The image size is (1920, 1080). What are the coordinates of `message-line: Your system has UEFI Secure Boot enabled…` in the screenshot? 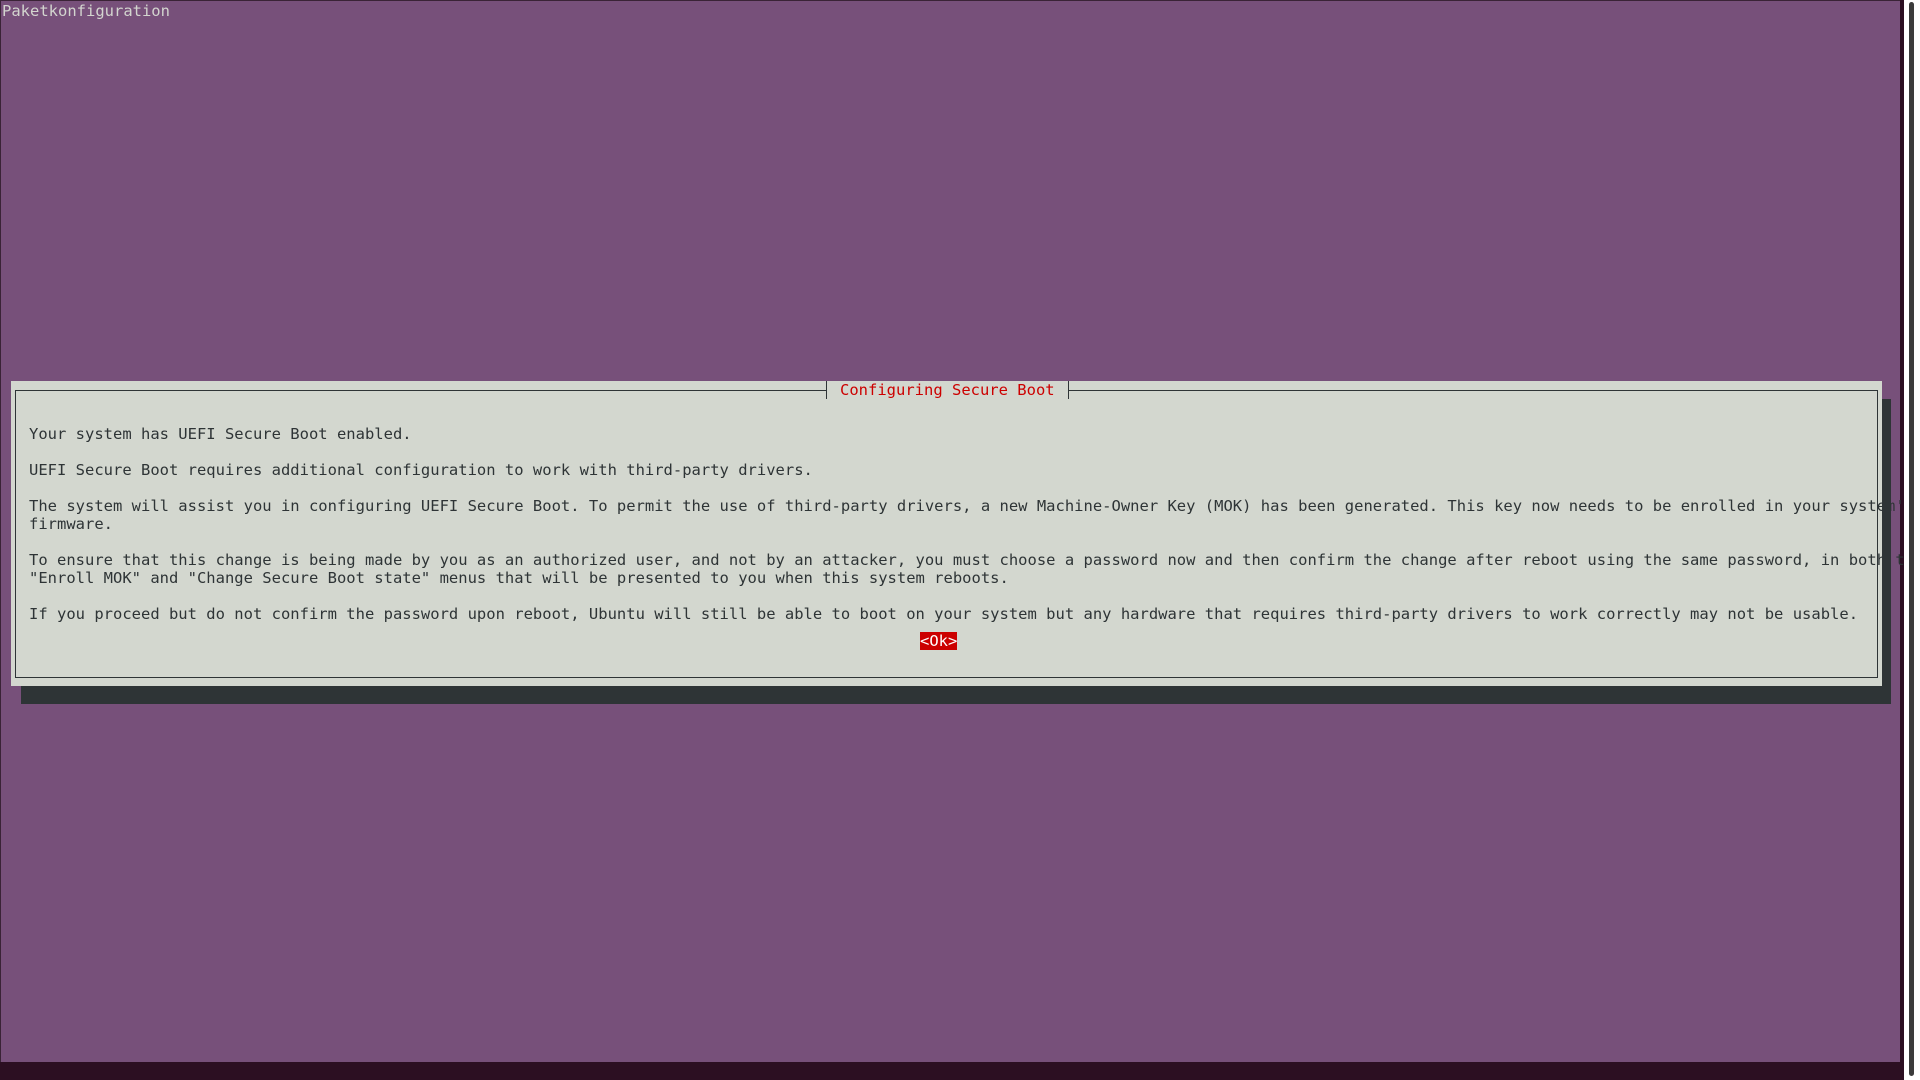 It's located at (220, 434).